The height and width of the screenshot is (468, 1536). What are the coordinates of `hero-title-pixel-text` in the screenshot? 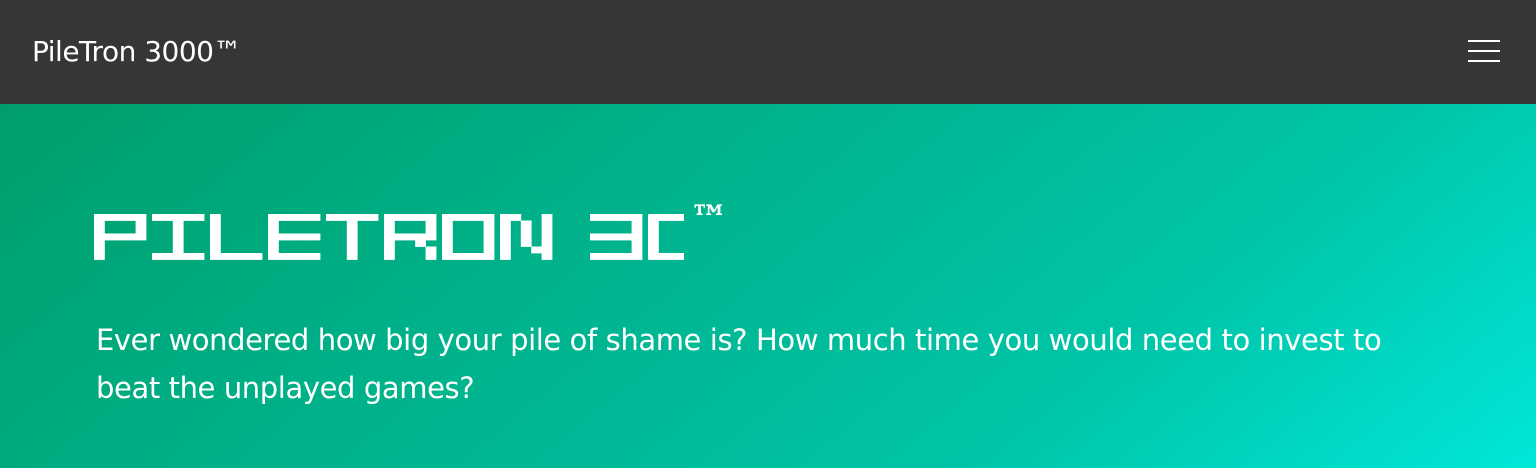 It's located at (389, 238).